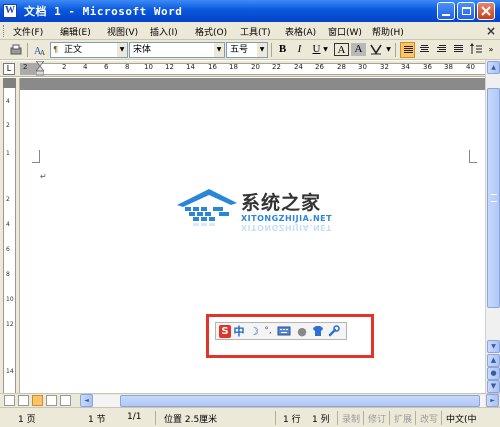 Image resolution: width=500 pixels, height=427 pixels. I want to click on punctuation-icon: °,, so click(268, 331).